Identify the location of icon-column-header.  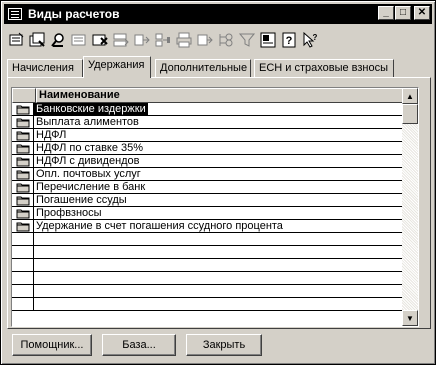
(24, 95).